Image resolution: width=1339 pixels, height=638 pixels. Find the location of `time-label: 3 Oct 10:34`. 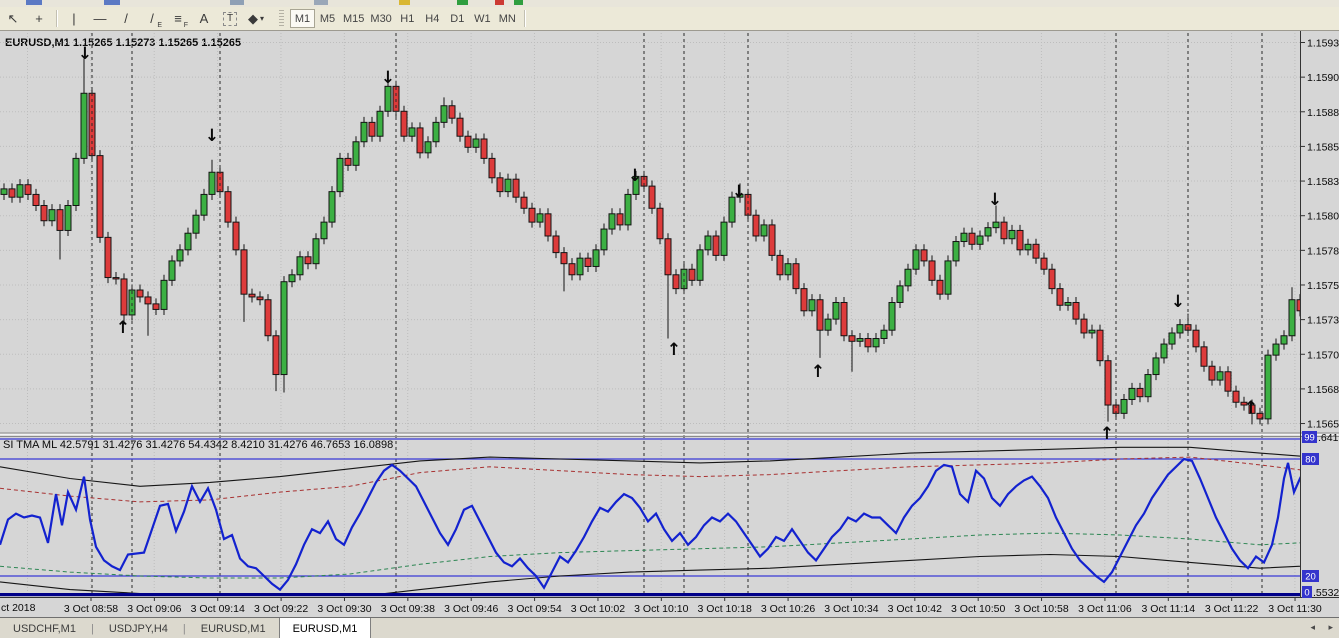

time-label: 3 Oct 10:34 is located at coordinates (851, 609).